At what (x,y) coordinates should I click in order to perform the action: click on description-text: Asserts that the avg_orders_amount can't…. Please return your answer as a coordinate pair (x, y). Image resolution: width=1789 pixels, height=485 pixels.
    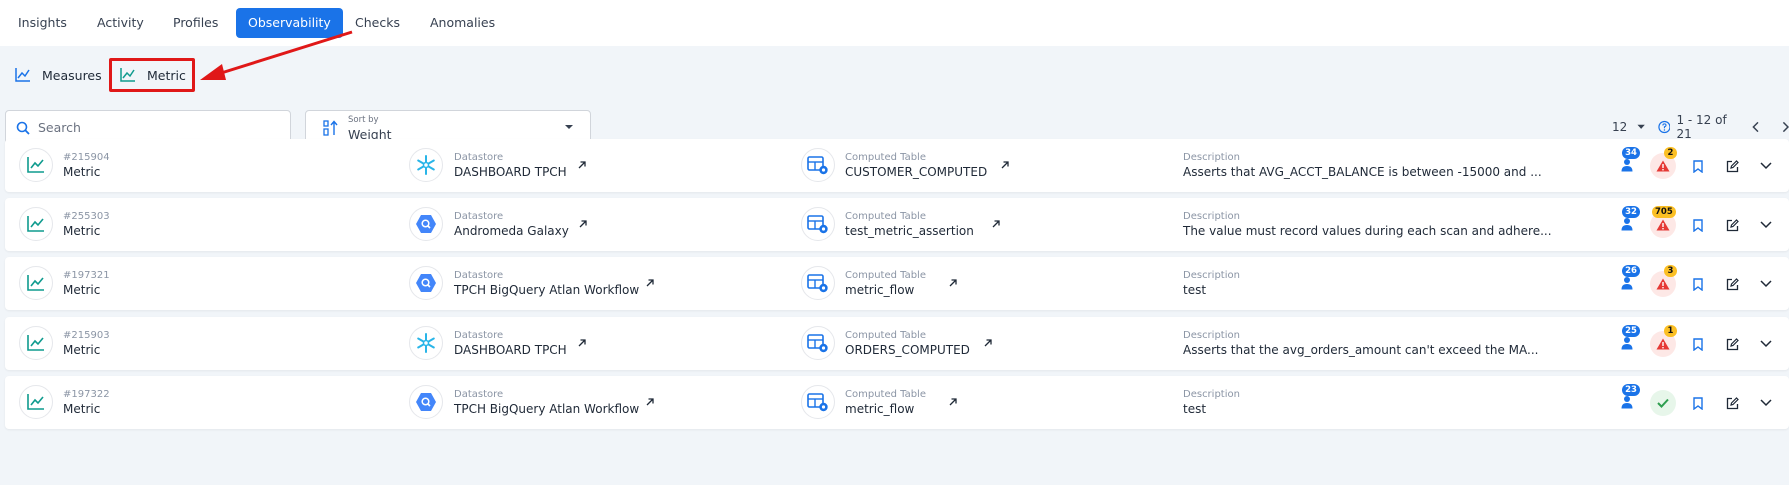
    Looking at the image, I should click on (1361, 350).